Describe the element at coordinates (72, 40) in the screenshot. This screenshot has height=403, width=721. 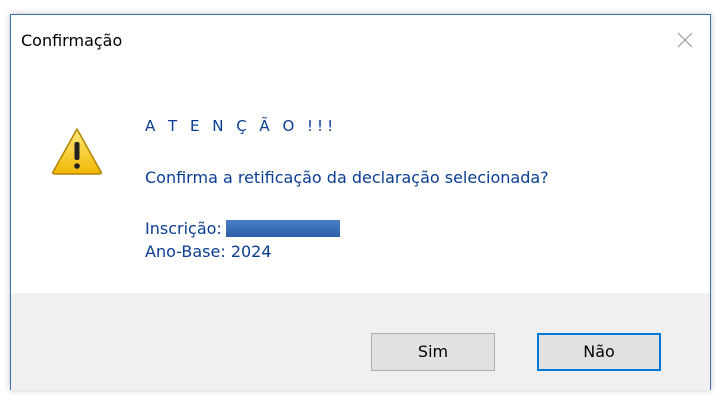
I see `dialog-title: Confirmação` at that location.